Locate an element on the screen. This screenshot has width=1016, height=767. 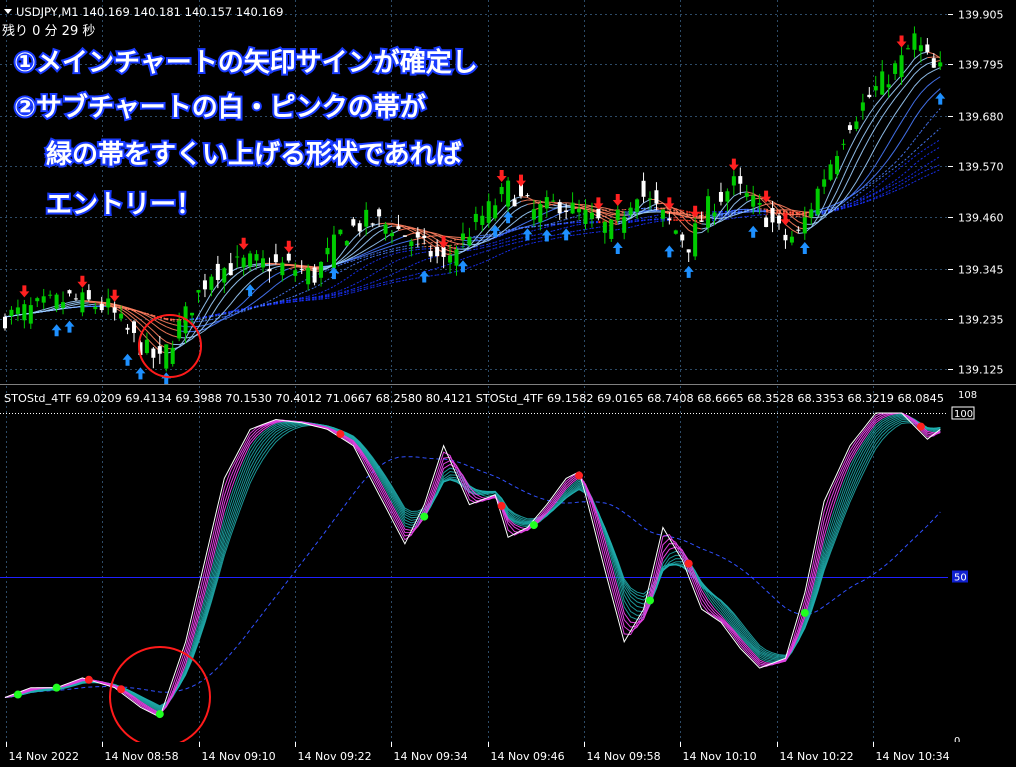
price-tick-label: 139.680 is located at coordinates (981, 117).